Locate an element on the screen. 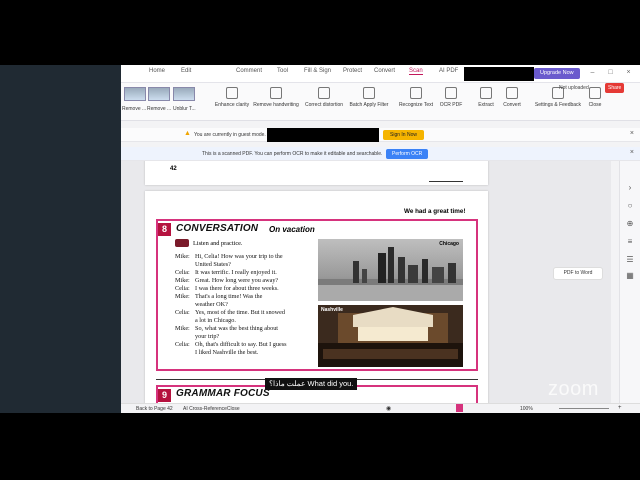  close-ocr-notice-icon: × is located at coordinates (632, 152).